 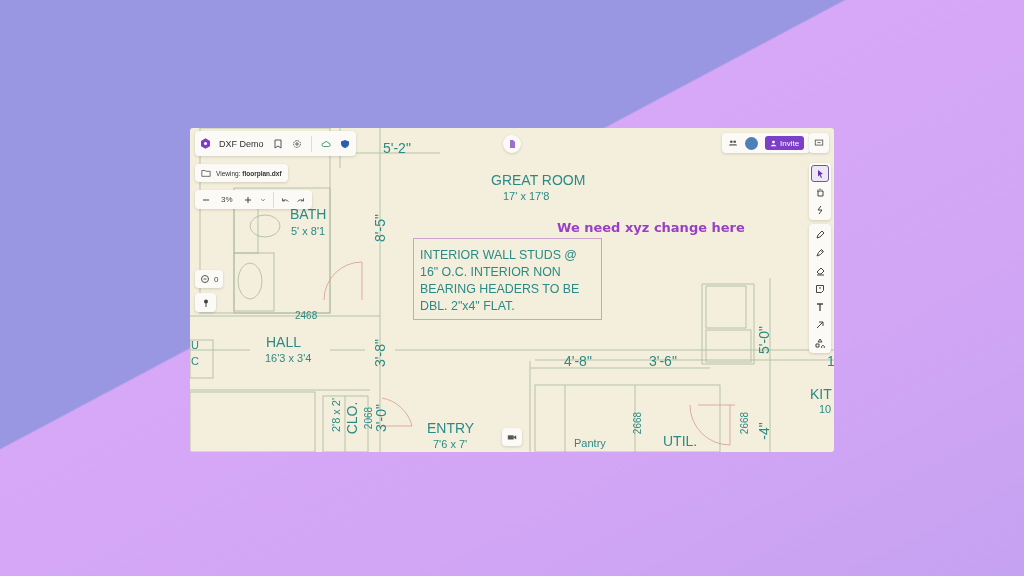 What do you see at coordinates (500, 289) in the screenshot?
I see `note-text: BEARING HEADERS TO BE` at bounding box center [500, 289].